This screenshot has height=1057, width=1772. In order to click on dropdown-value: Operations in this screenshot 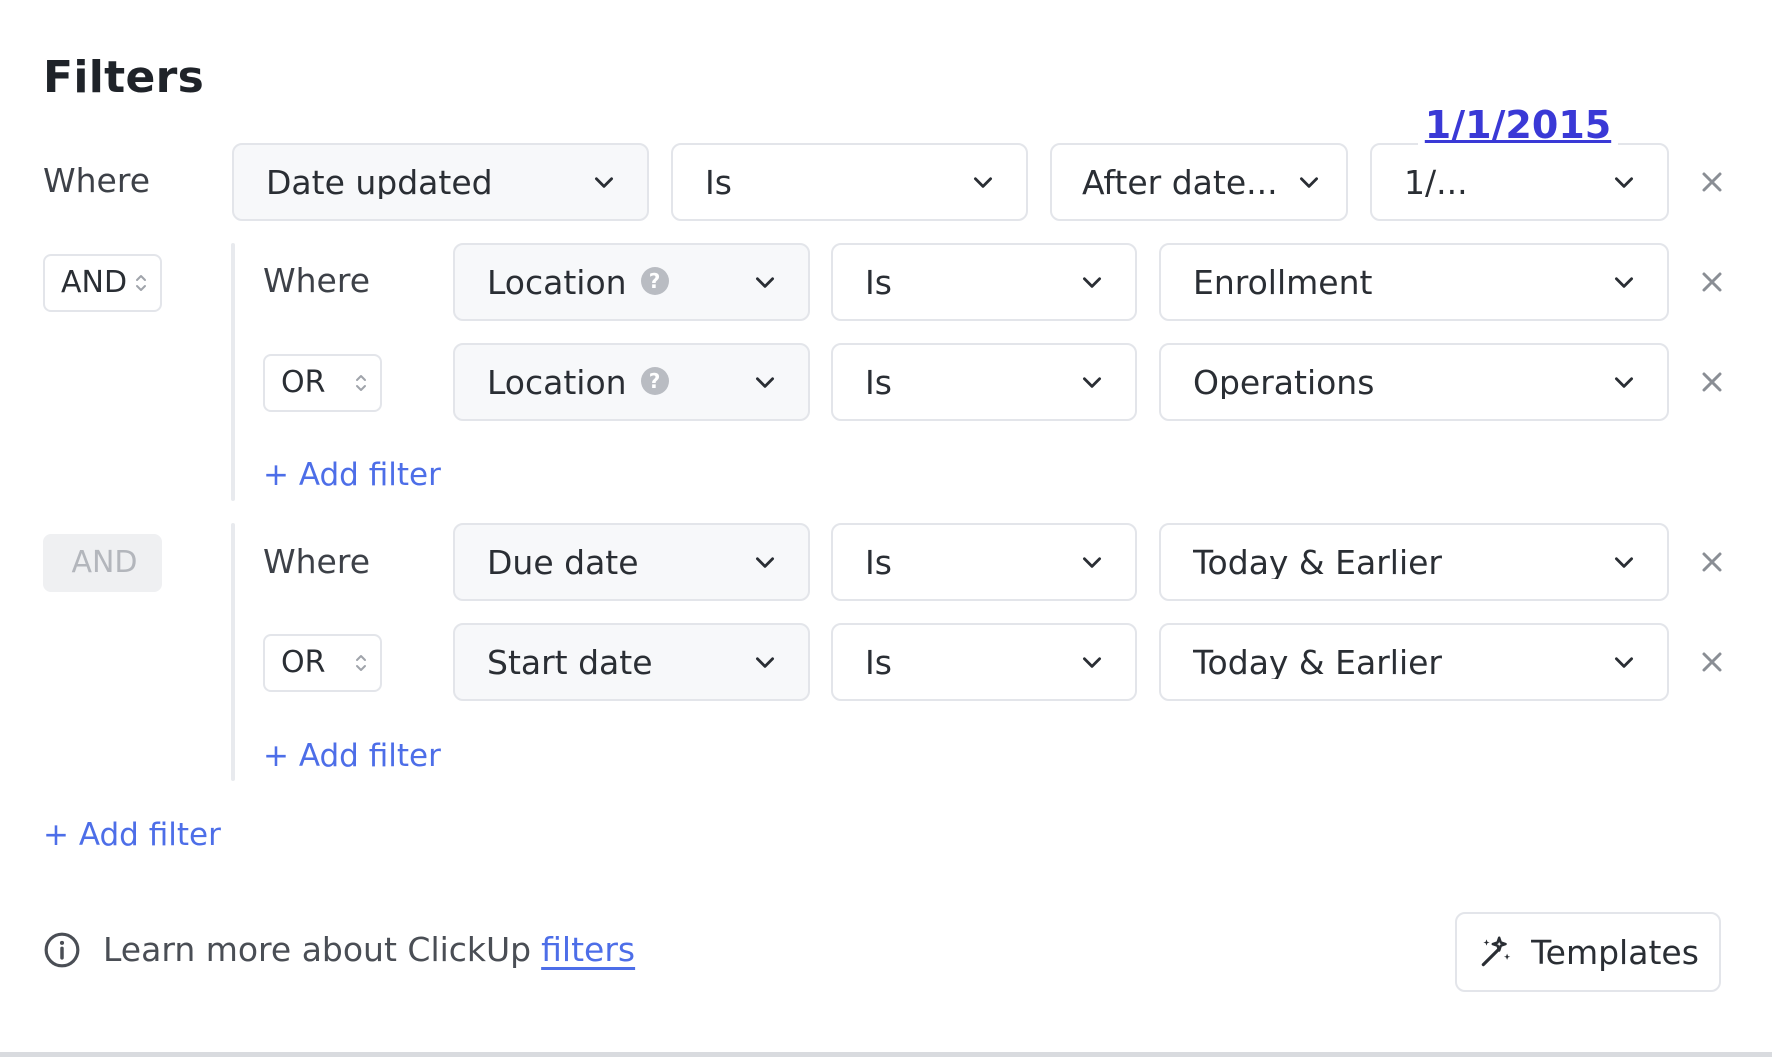, I will do `click(1284, 382)`.